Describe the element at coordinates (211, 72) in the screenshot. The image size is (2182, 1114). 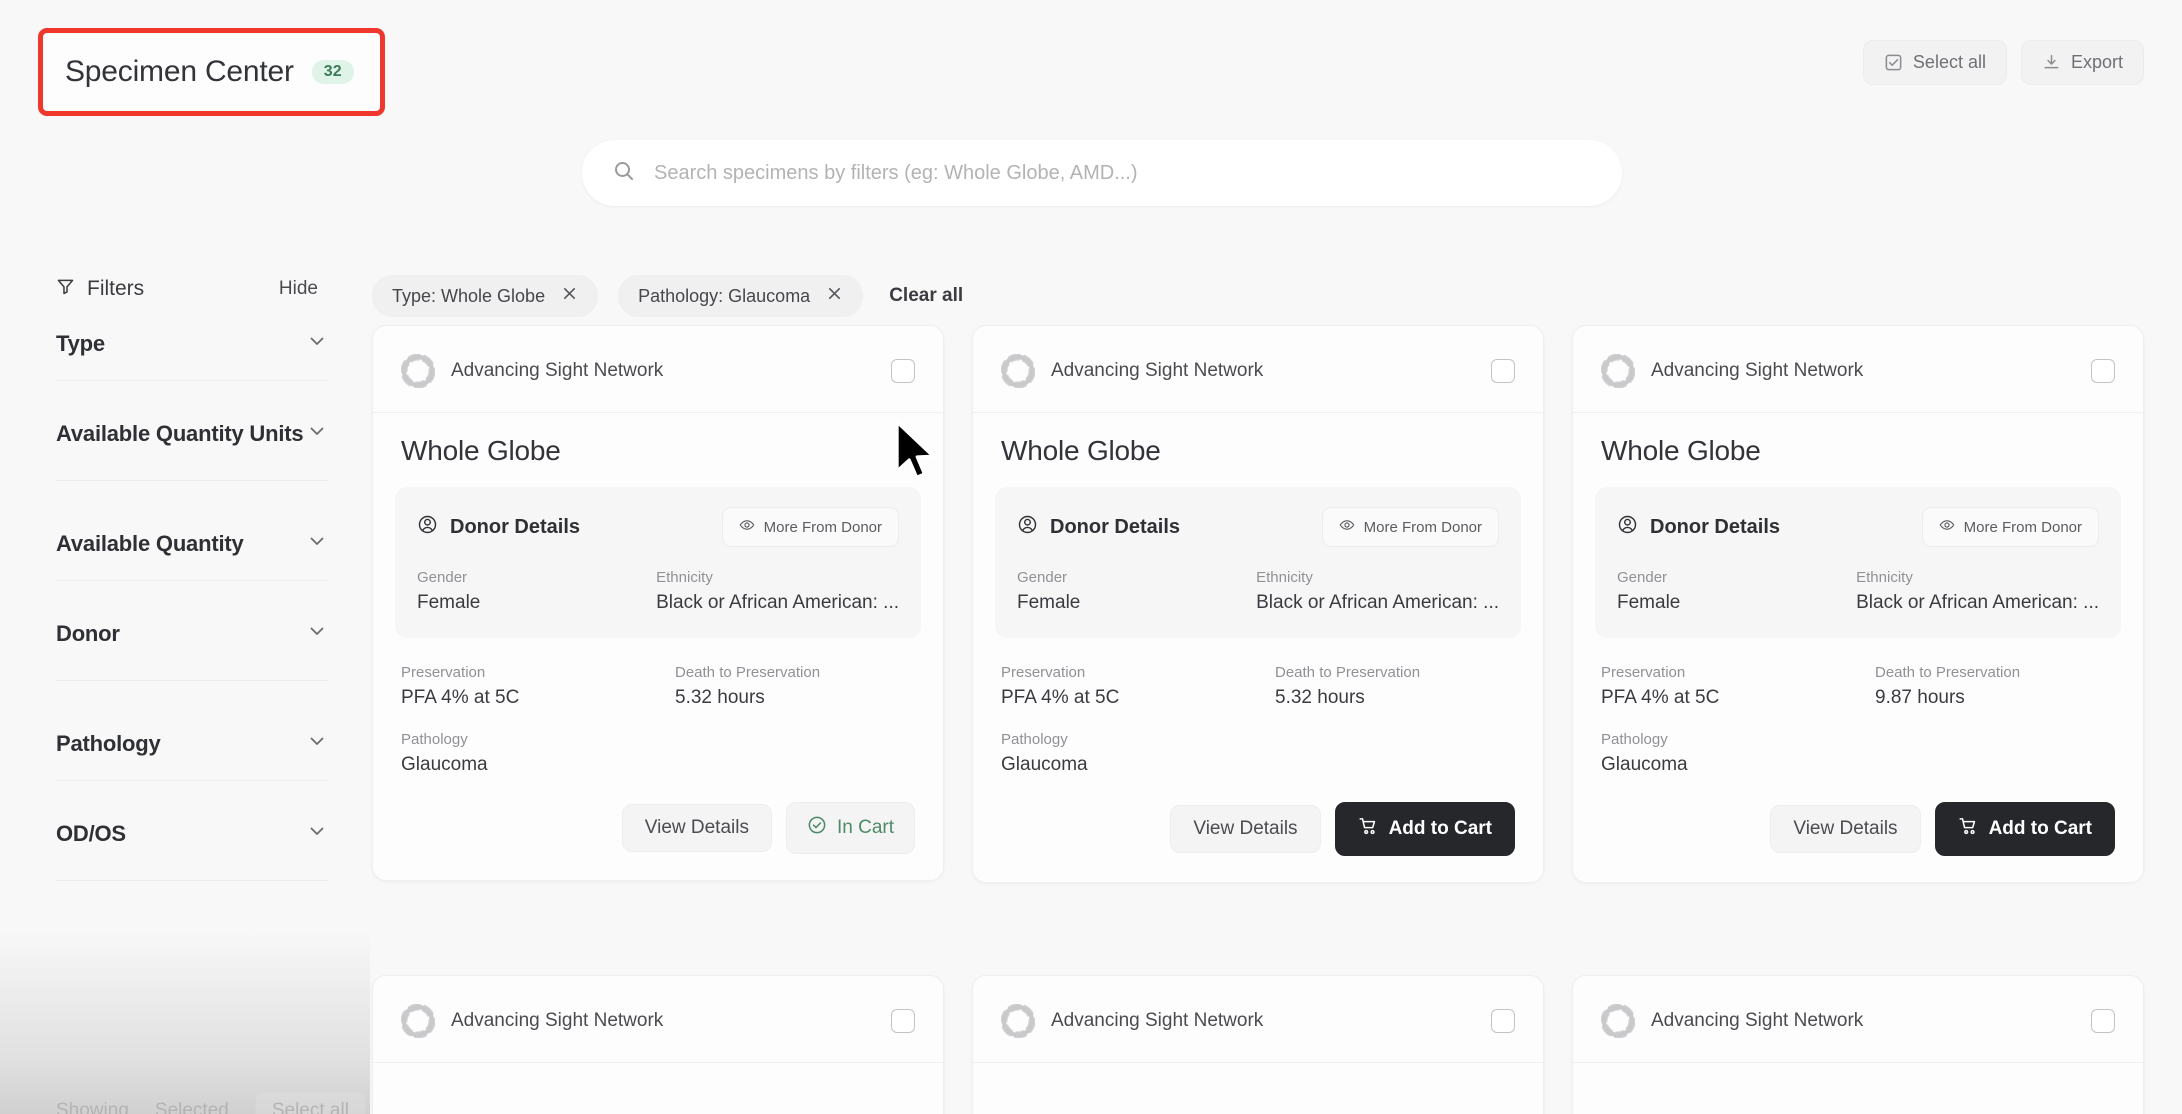
I see `page-title-annotated: Specimen Center 32` at that location.